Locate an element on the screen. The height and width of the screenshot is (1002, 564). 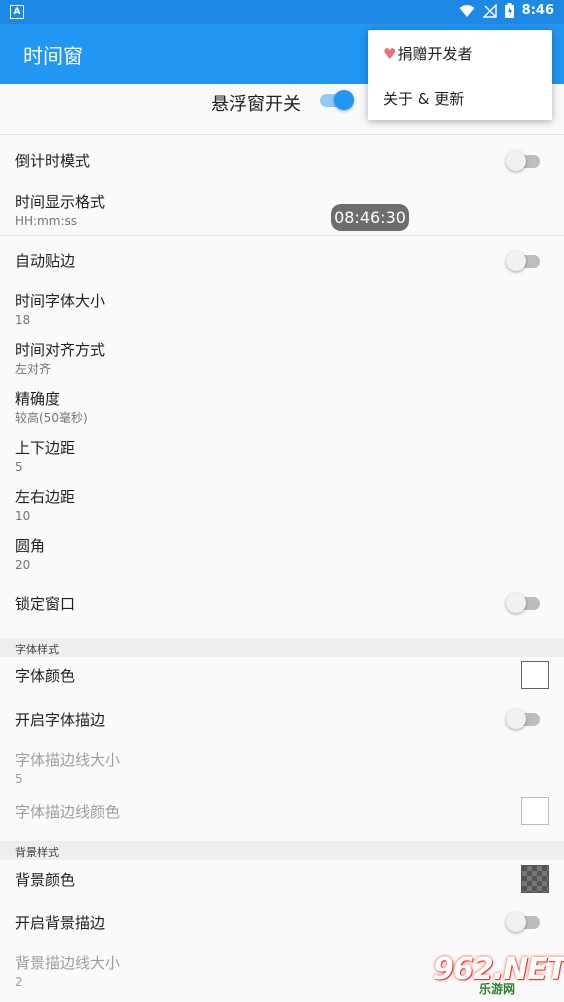
pref-title: 字体描边线大小 is located at coordinates (68, 760).